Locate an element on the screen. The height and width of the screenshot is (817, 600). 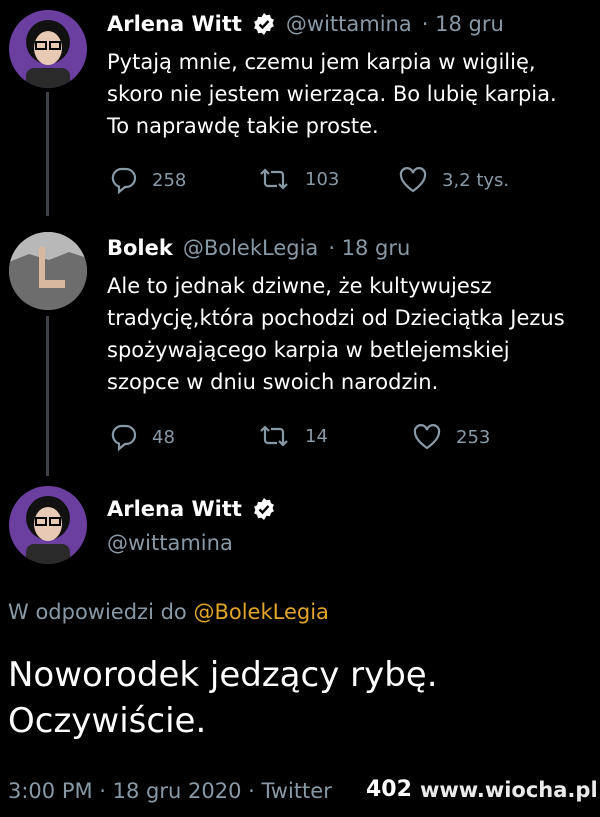
like-button: 3,2 tys. is located at coordinates (453, 180).